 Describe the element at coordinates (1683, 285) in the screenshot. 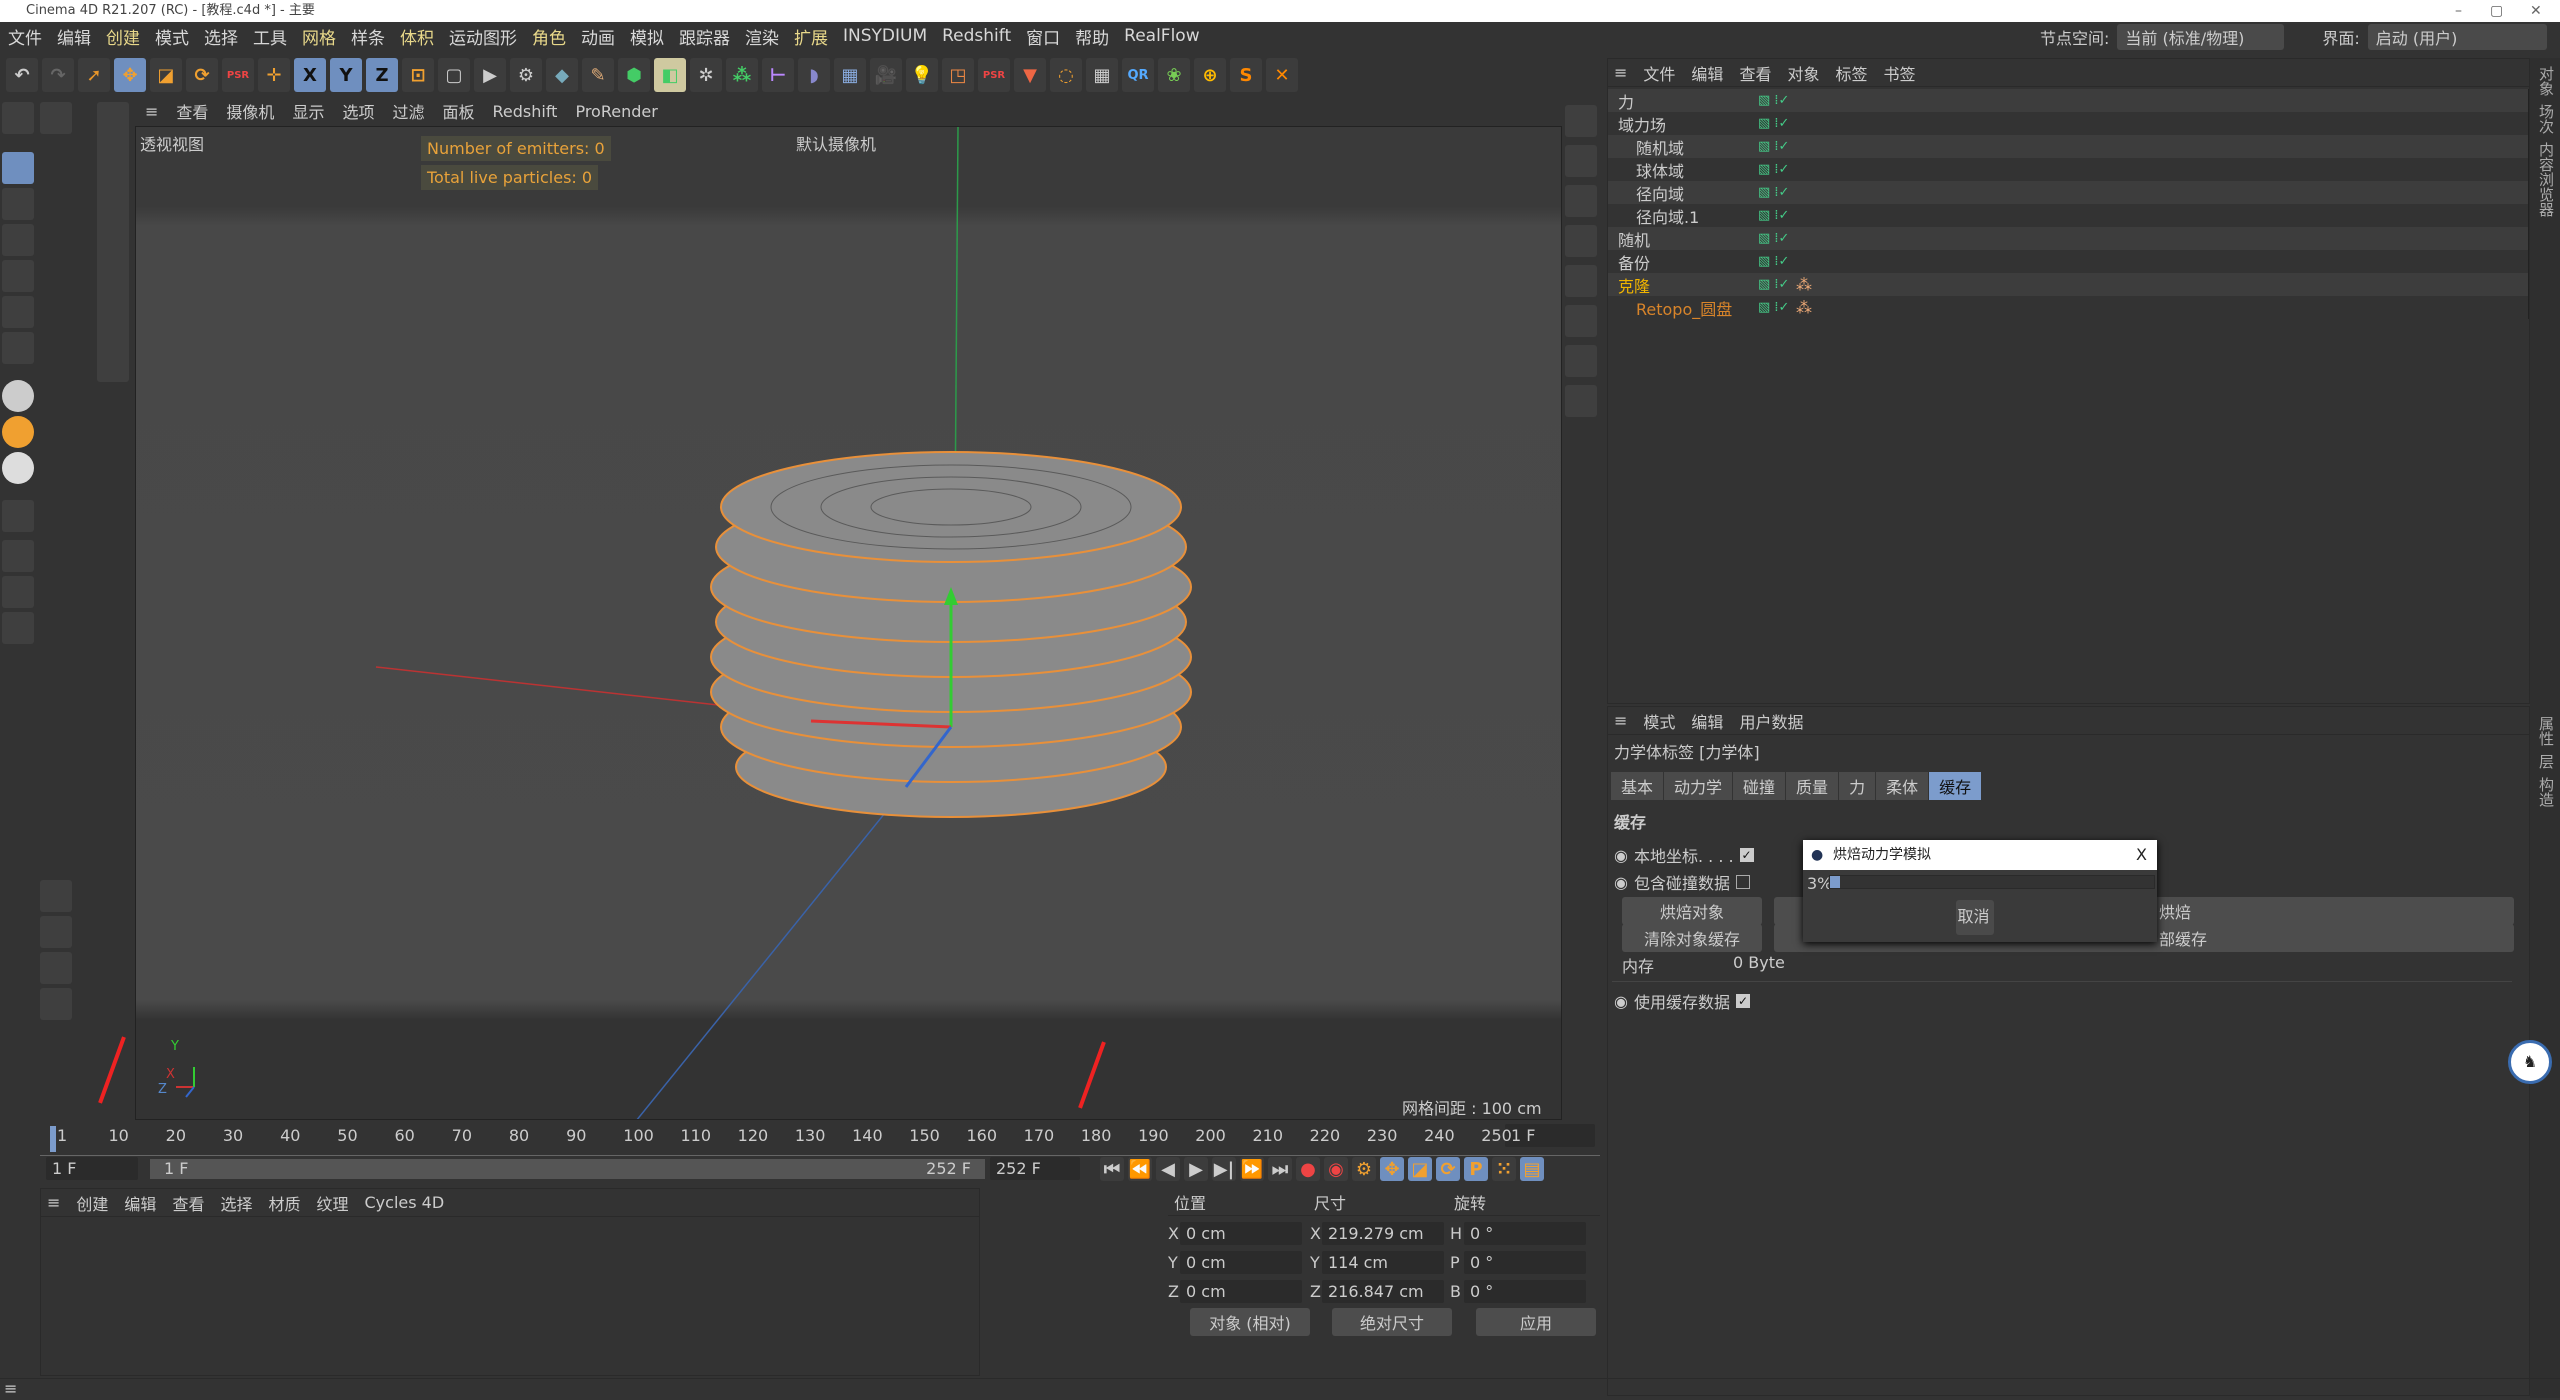

I see `object-name: 克隆` at that location.